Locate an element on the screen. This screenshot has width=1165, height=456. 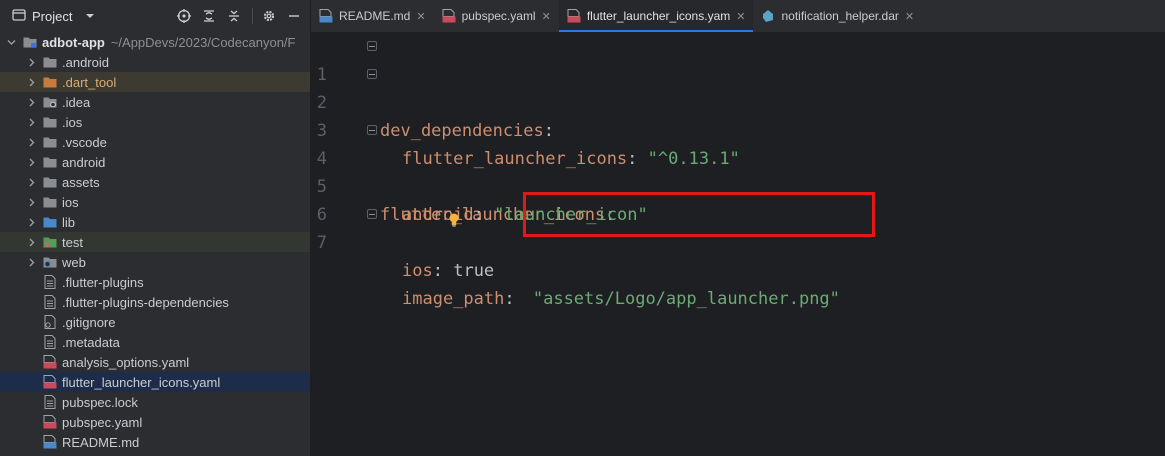
tab-label: notification_helper.dar is located at coordinates (840, 16).